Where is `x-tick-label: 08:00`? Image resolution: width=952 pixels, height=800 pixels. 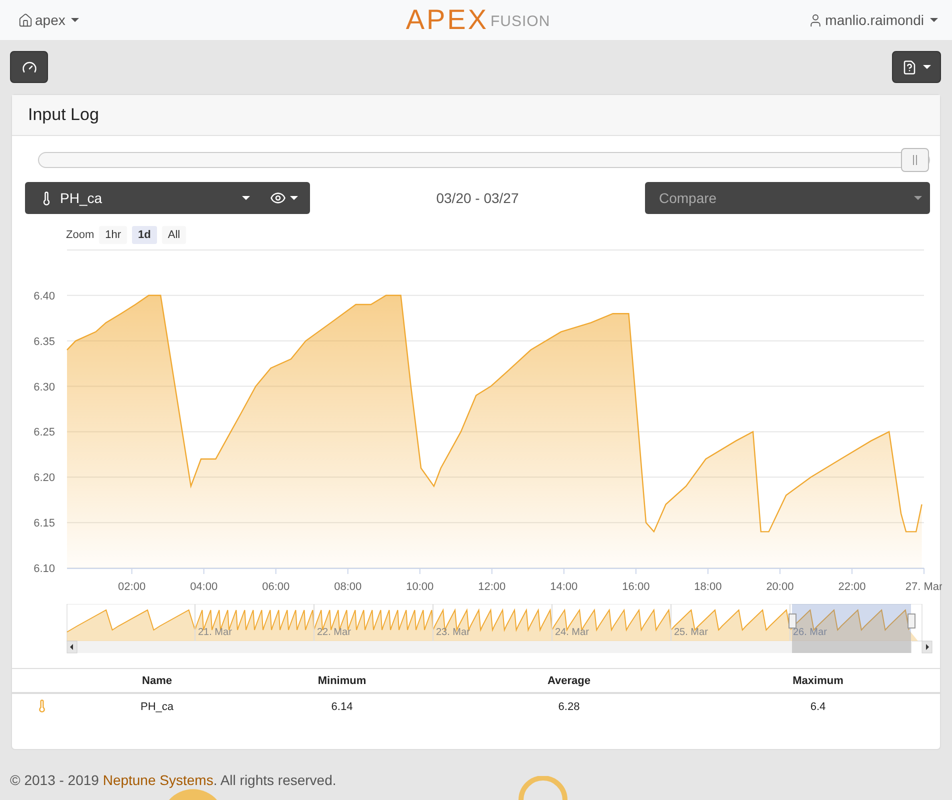
x-tick-label: 08:00 is located at coordinates (348, 587).